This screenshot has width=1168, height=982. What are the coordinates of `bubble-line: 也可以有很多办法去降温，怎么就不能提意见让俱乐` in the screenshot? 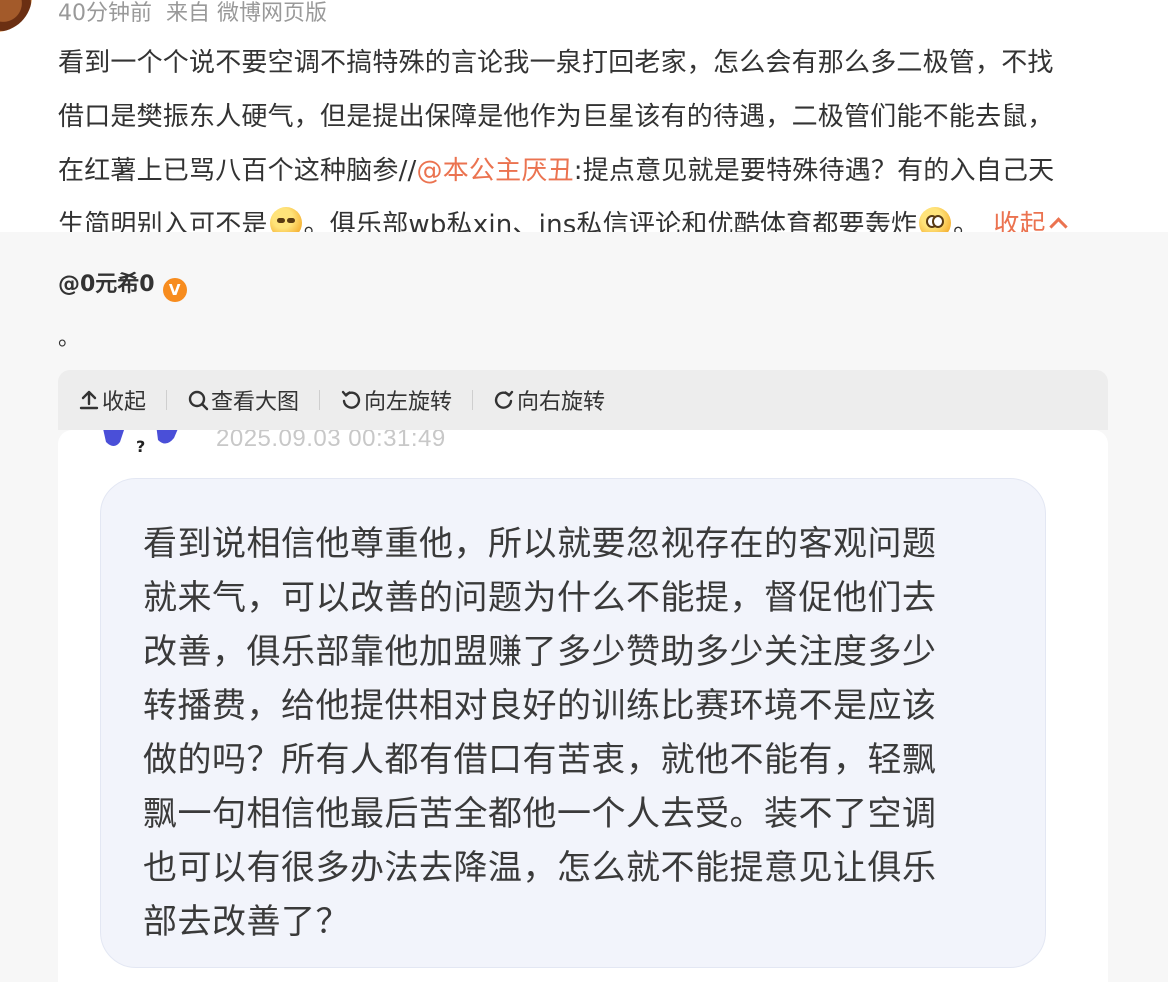 It's located at (540, 868).